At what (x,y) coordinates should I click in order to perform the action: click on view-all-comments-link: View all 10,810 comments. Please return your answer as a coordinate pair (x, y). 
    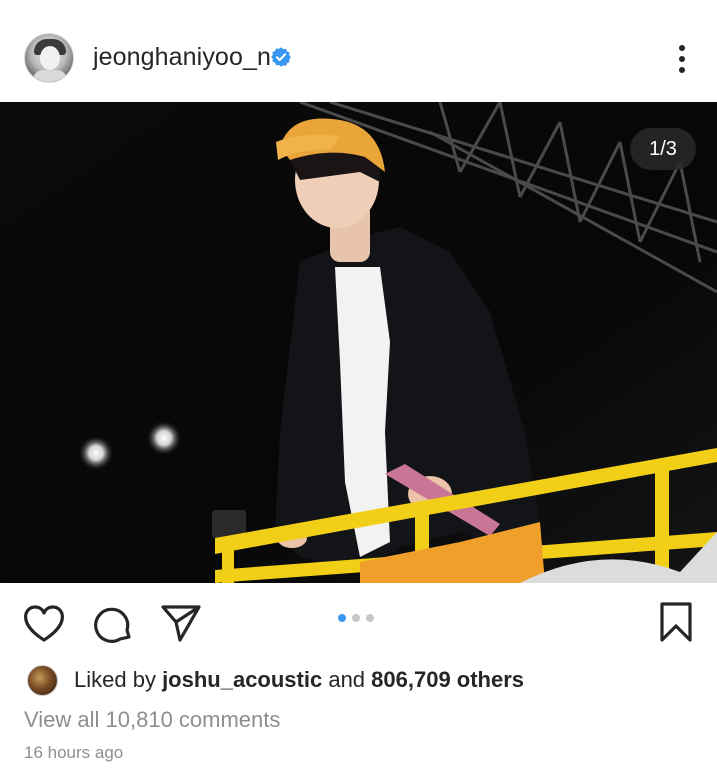
    Looking at the image, I should click on (152, 720).